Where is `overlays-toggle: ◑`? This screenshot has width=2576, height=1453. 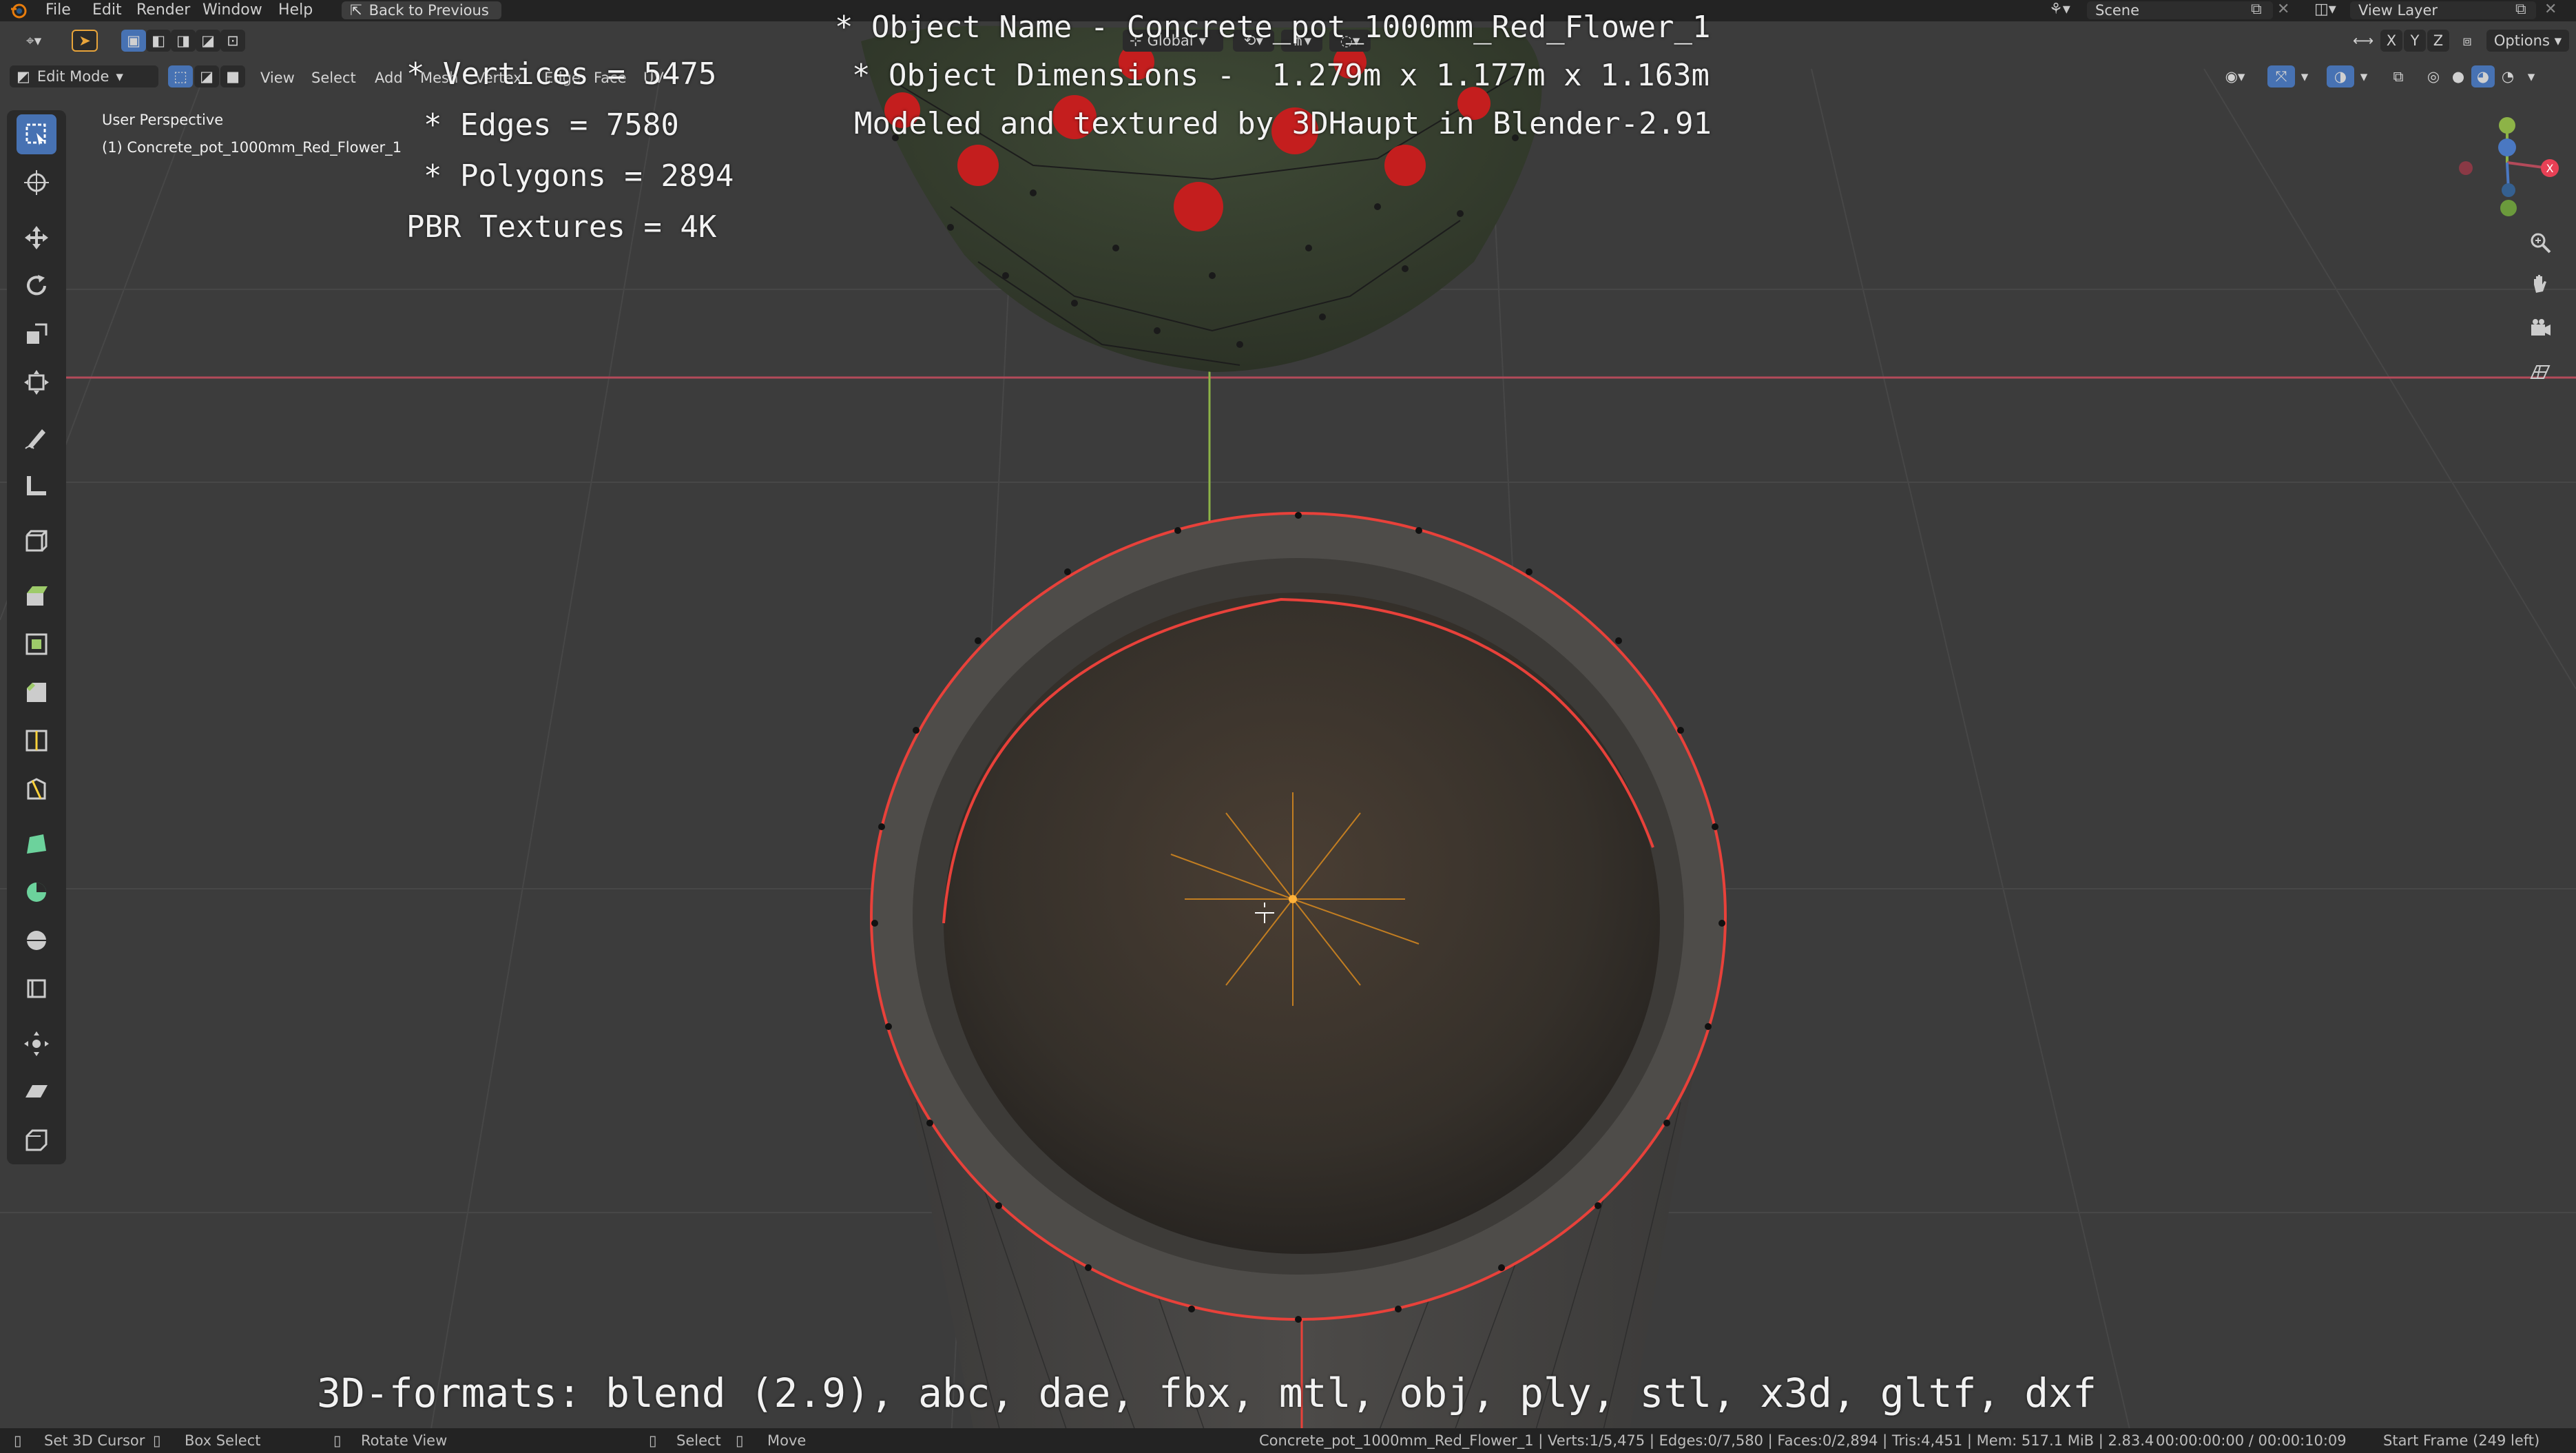 overlays-toggle: ◑ is located at coordinates (2340, 76).